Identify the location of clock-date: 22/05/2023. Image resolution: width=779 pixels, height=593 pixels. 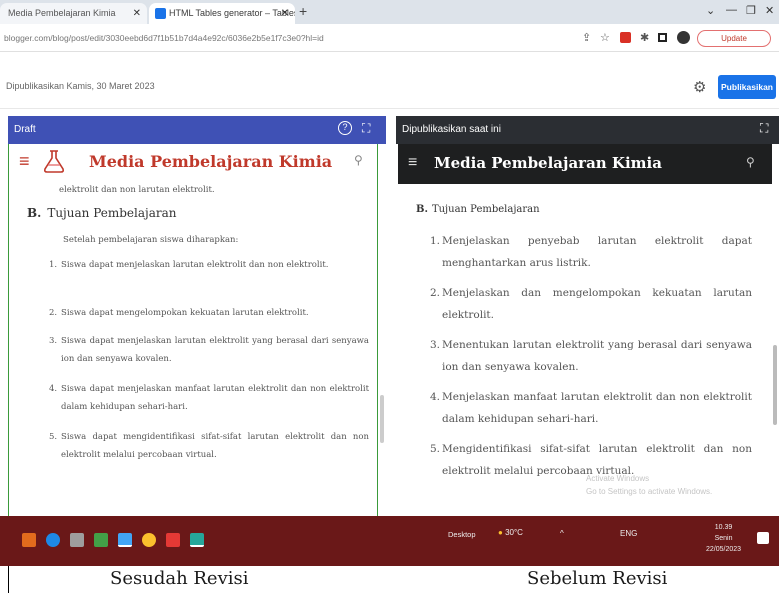
(724, 549).